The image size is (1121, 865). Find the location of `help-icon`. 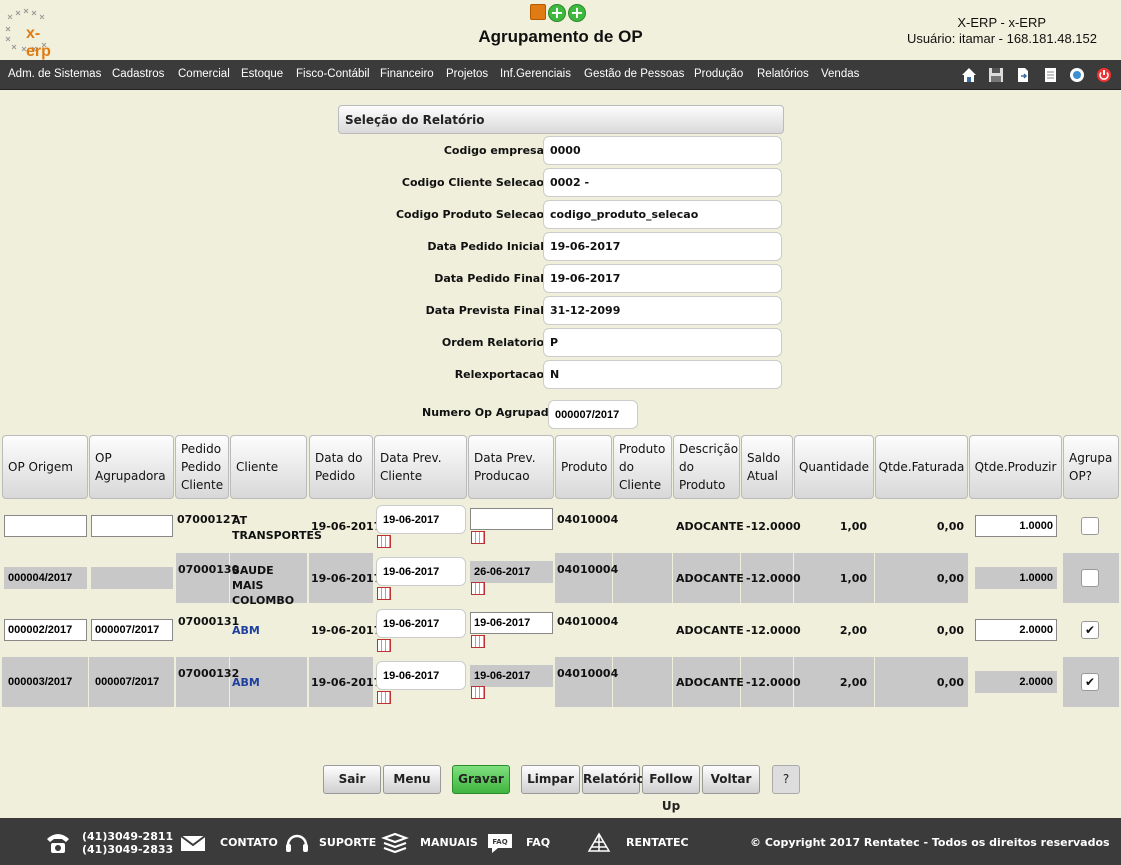

help-icon is located at coordinates (1076, 75).